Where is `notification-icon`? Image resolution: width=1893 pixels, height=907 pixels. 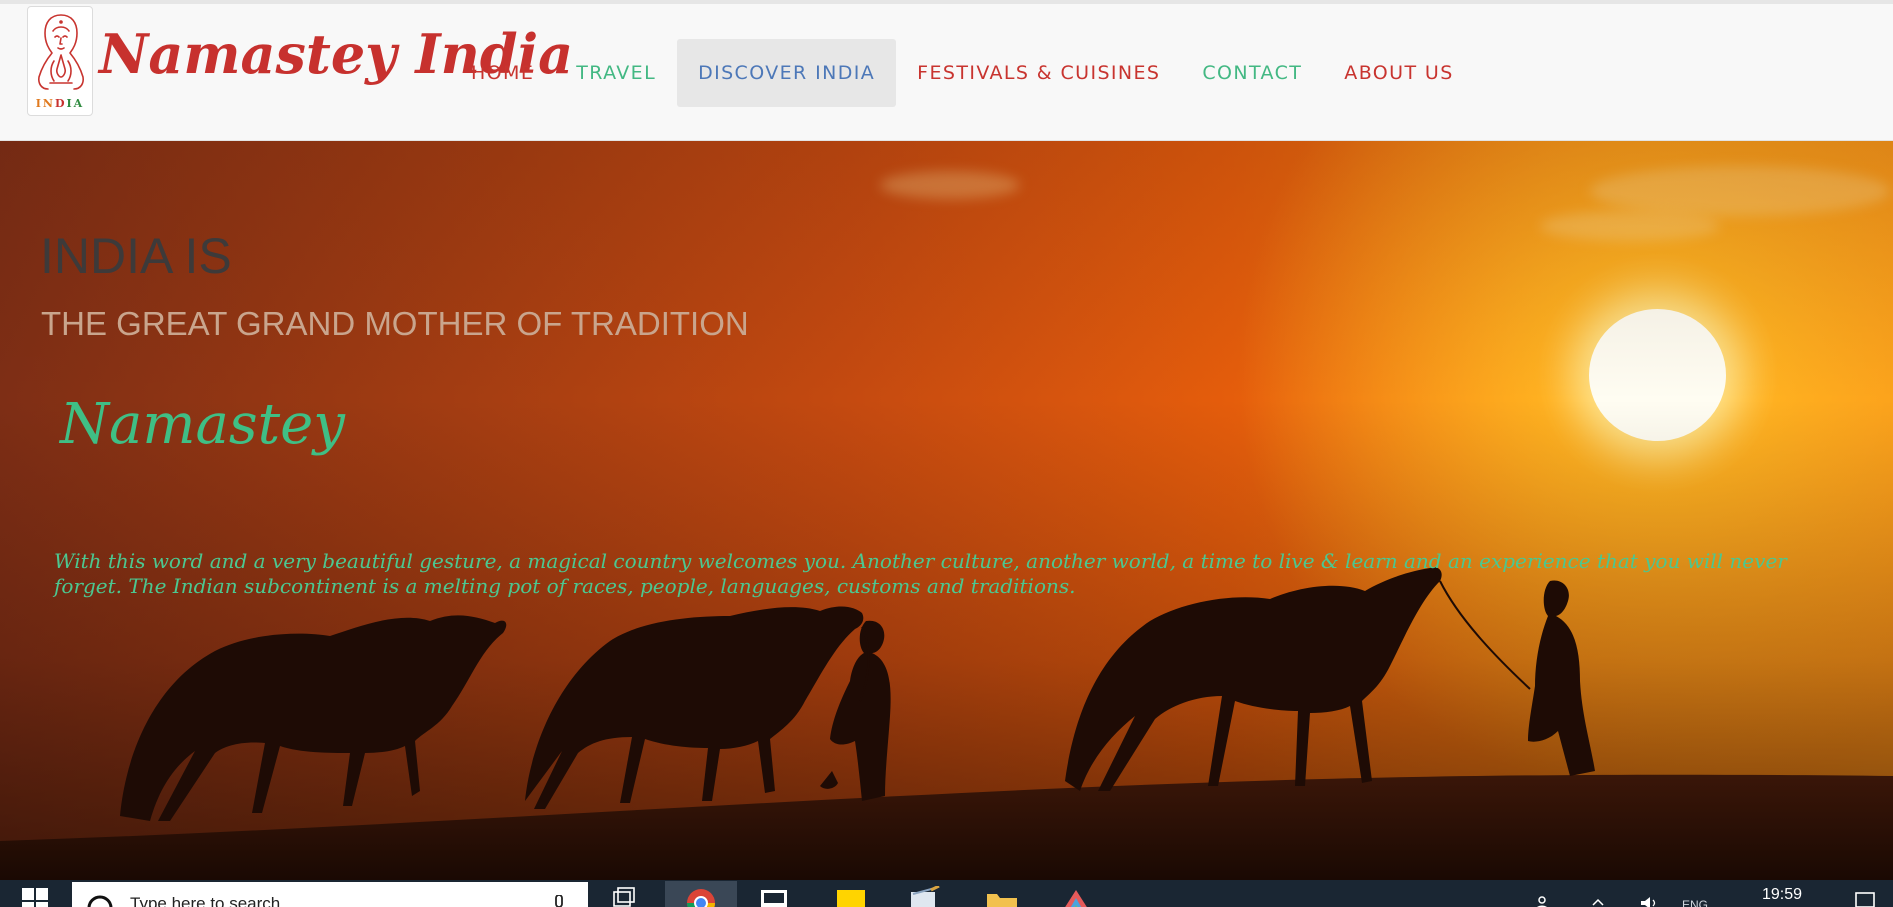 notification-icon is located at coordinates (1865, 899).